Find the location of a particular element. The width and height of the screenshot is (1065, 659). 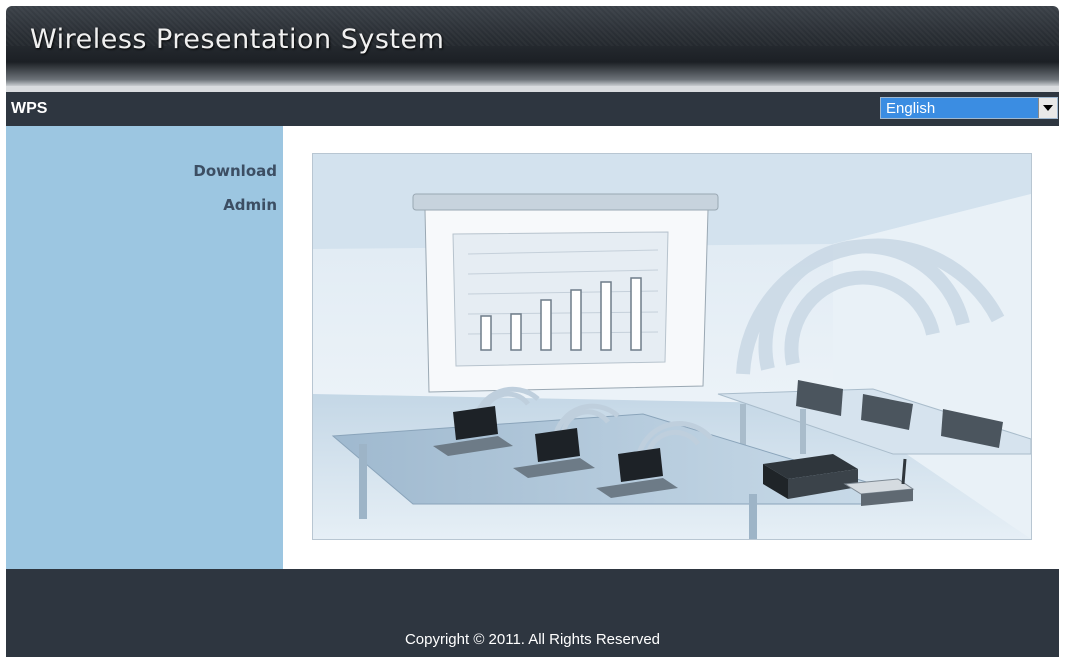

dropdown-arrow-icon is located at coordinates (1047, 108).